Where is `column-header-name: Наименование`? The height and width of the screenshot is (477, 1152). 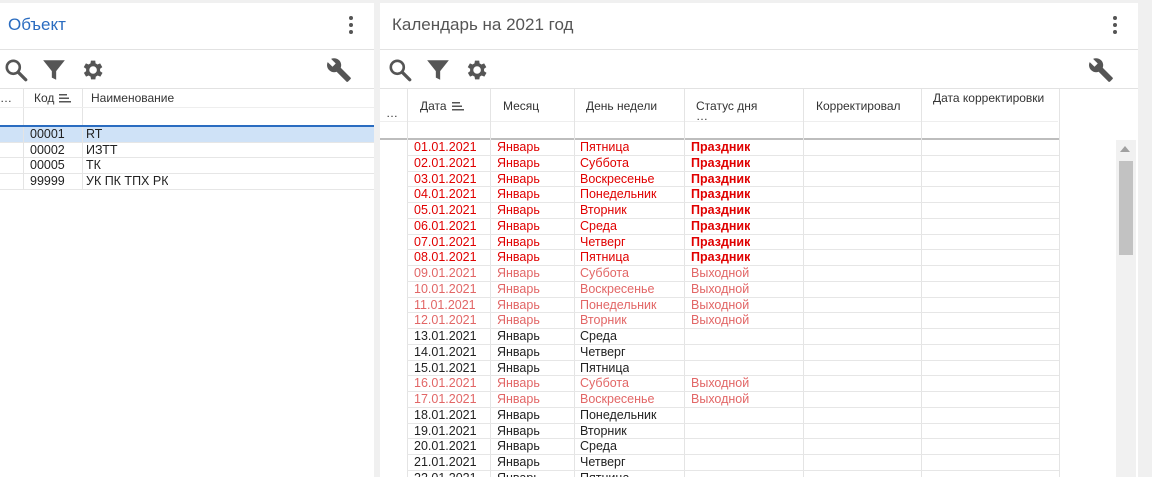 column-header-name: Наименование is located at coordinates (132, 98).